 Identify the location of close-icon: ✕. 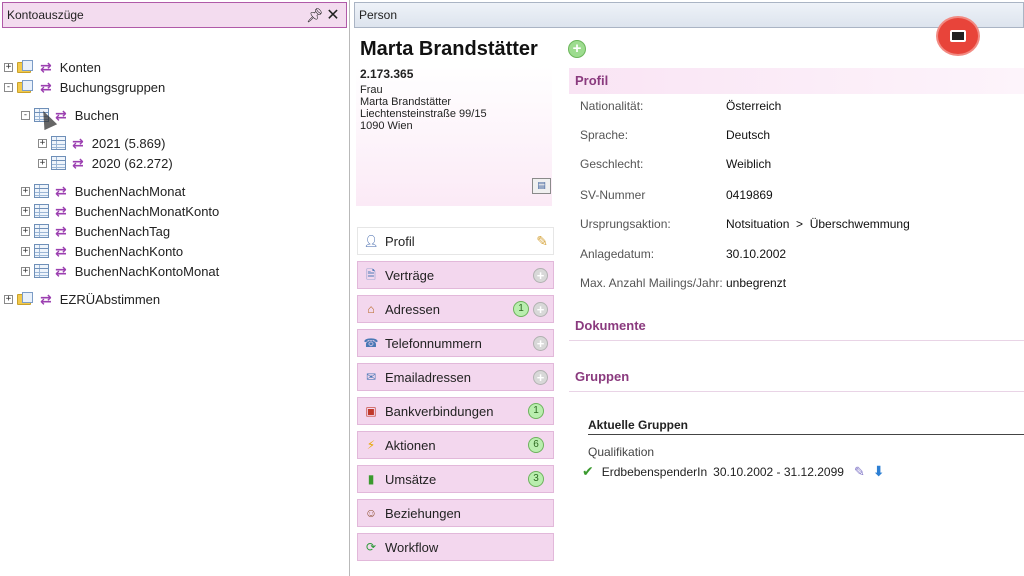
(333, 15).